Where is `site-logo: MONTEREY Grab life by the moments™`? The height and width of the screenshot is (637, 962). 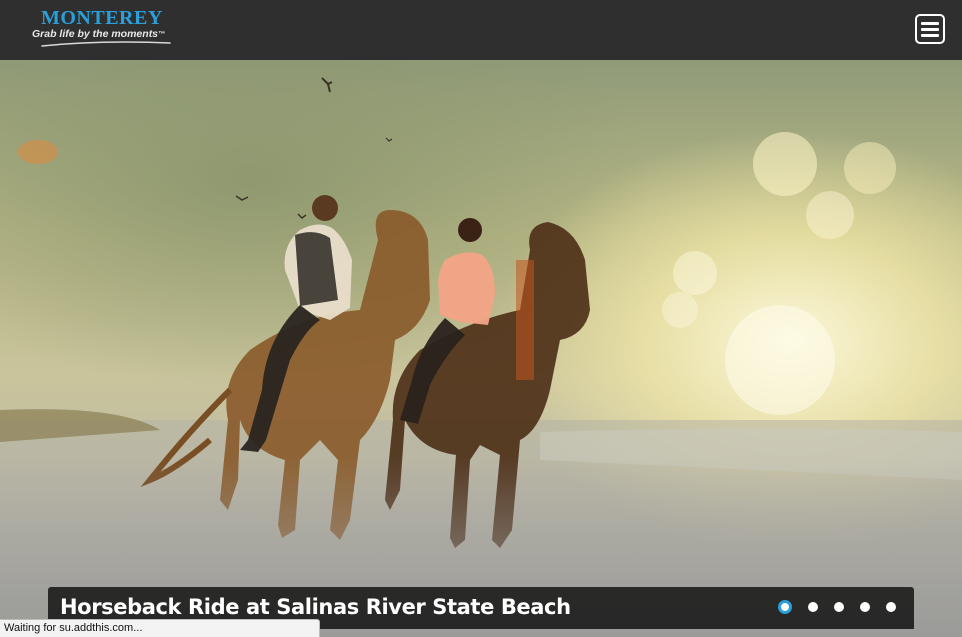 site-logo: MONTEREY Grab life by the moments™ is located at coordinates (107, 30).